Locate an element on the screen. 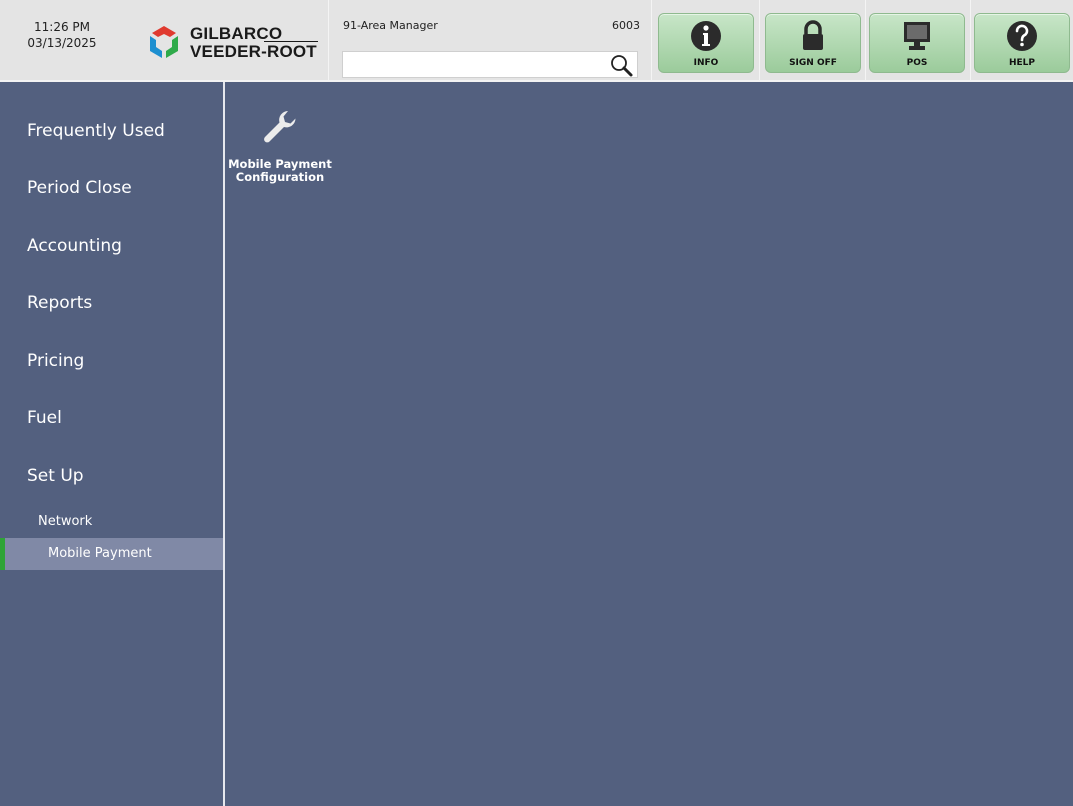  help-button: HELP is located at coordinates (1022, 43).